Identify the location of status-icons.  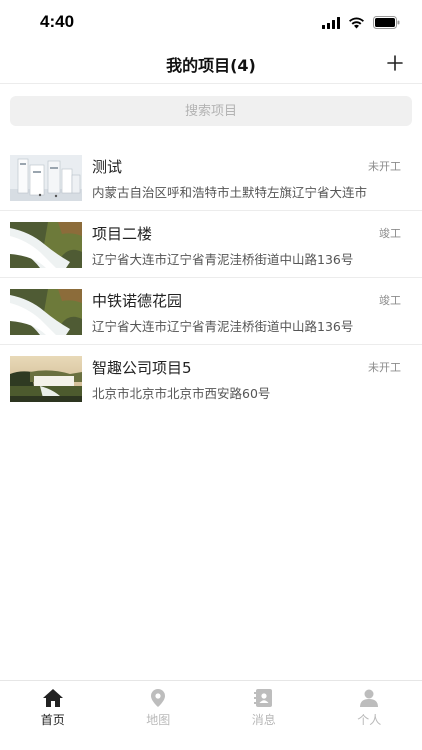
(361, 23).